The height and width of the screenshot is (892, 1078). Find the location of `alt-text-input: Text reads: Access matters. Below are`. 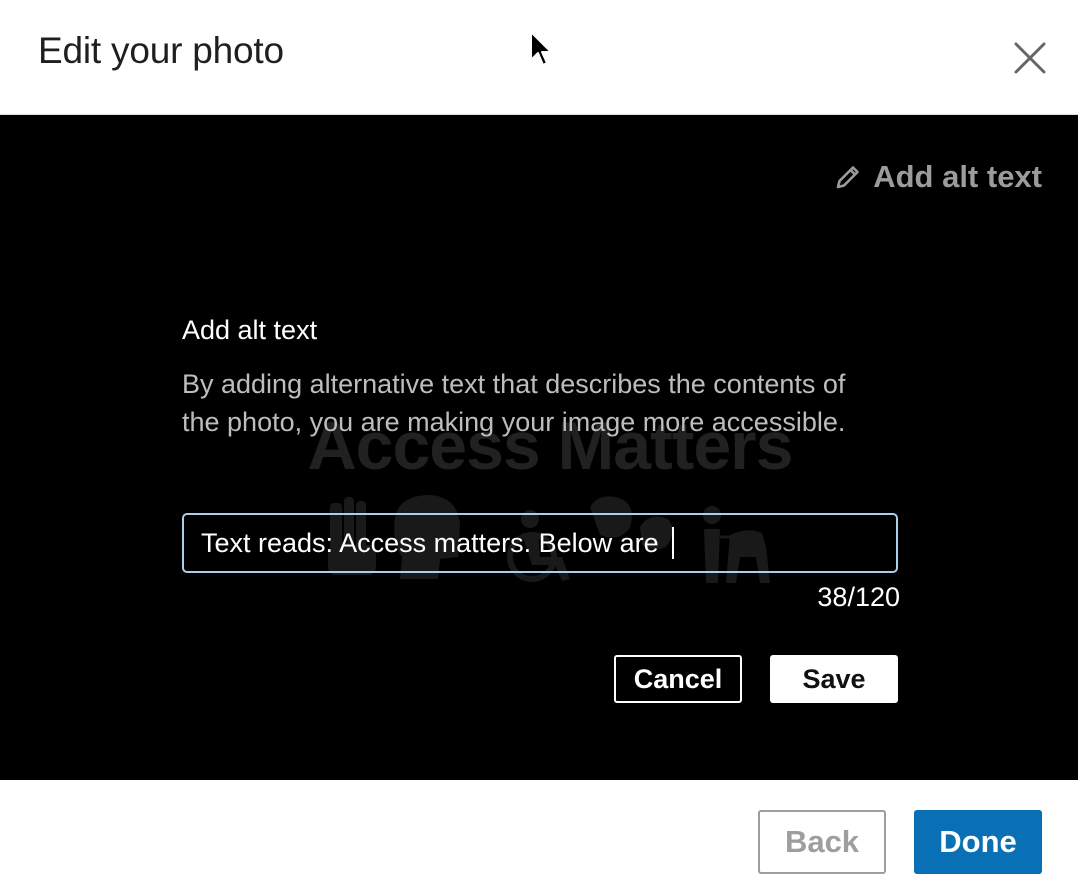

alt-text-input: Text reads: Access matters. Below are is located at coordinates (540, 543).